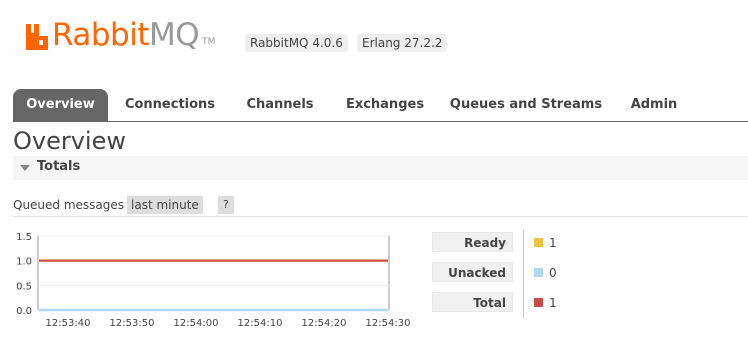 This screenshot has height=357, width=748. What do you see at coordinates (654, 105) in the screenshot?
I see `tab-admin: Admin` at bounding box center [654, 105].